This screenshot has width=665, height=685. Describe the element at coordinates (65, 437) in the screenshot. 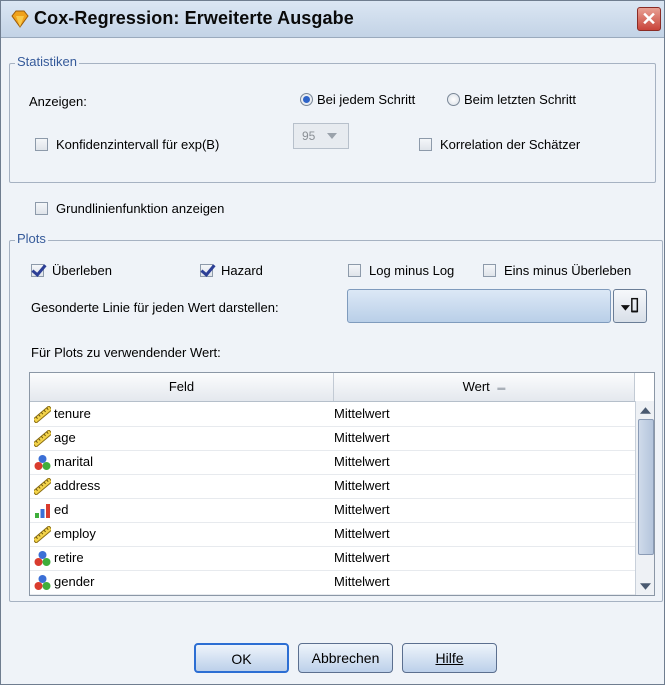

I see `feld-cell: age` at that location.